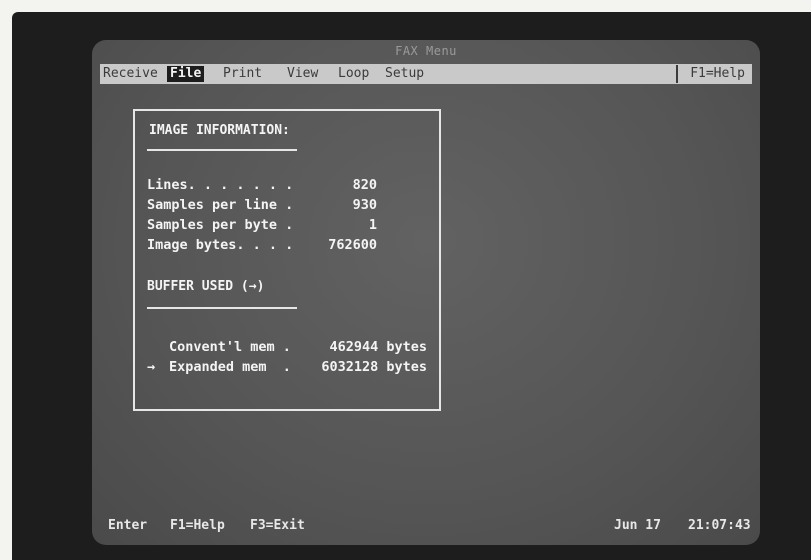 This screenshot has width=811, height=560. I want to click on status-bar: Enter F1=Help F3=Exit Jun 17 21:07:43, so click(426, 528).